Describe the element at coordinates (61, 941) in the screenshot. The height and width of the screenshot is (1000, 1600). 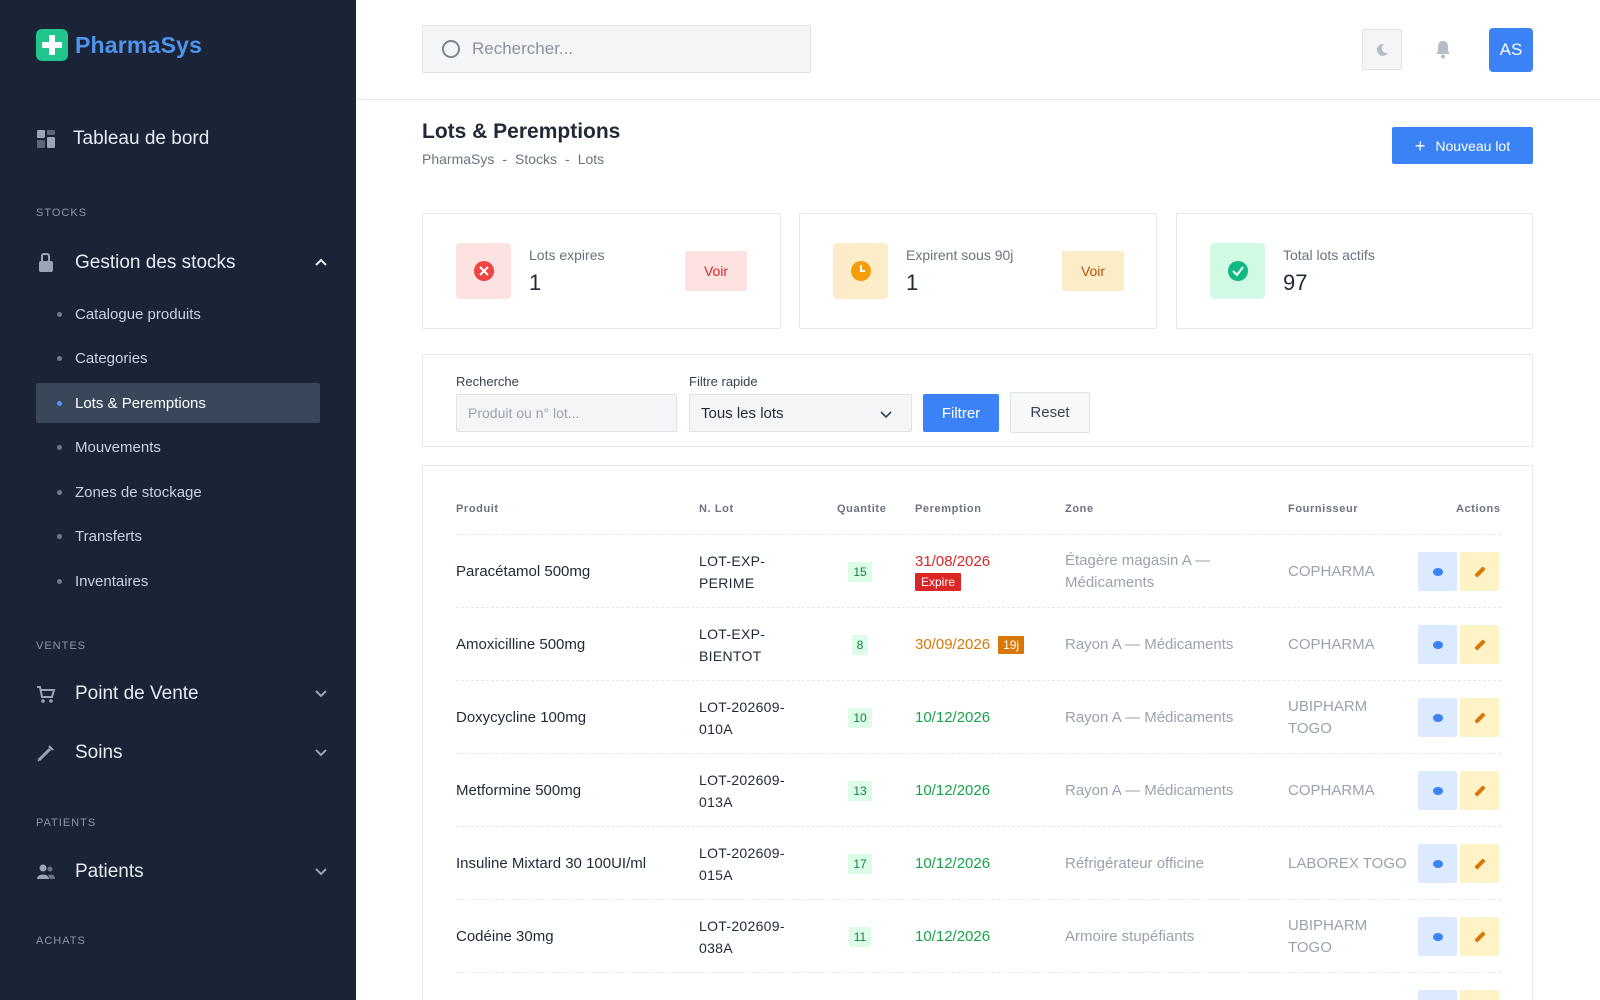
I see `section-label-achats: ACHATS` at that location.